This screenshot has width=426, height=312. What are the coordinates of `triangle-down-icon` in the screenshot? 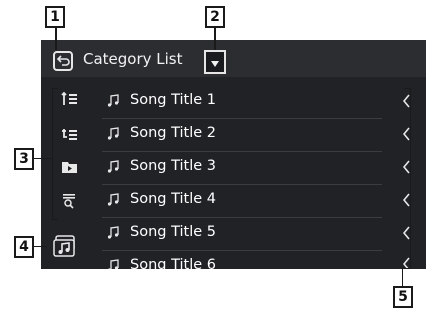 It's located at (215, 64).